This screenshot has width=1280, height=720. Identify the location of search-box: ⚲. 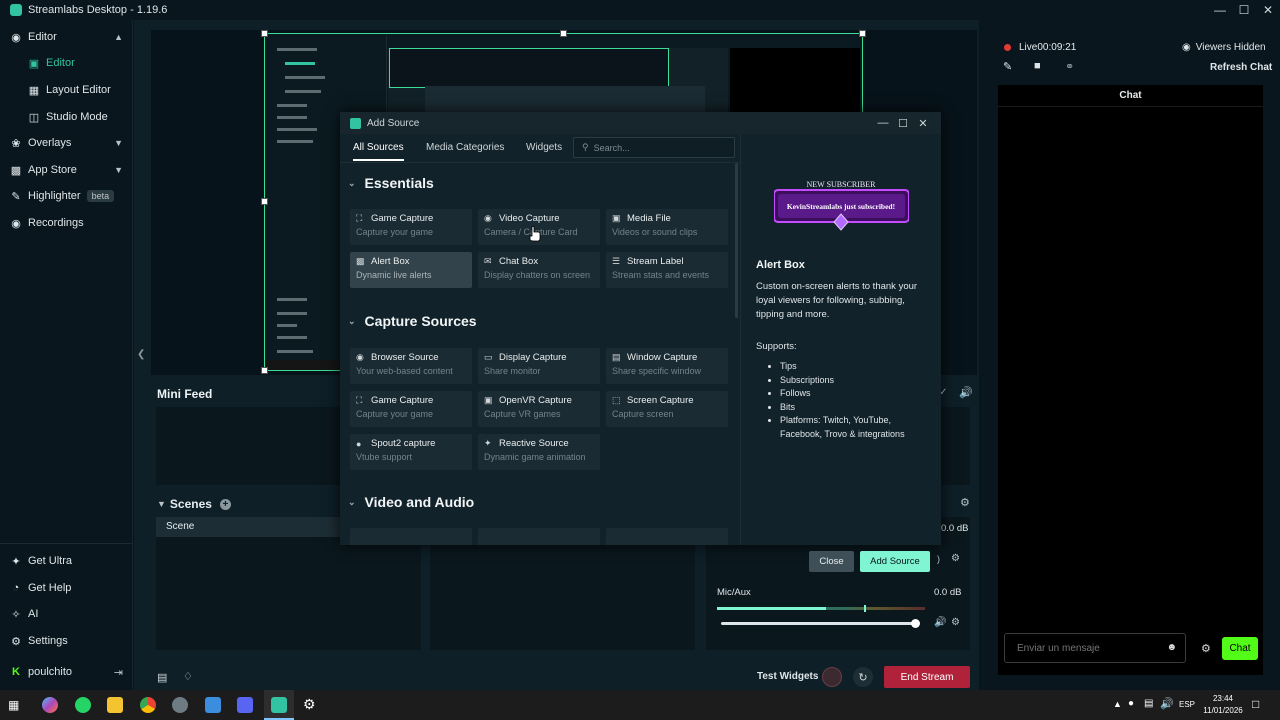
(654, 147).